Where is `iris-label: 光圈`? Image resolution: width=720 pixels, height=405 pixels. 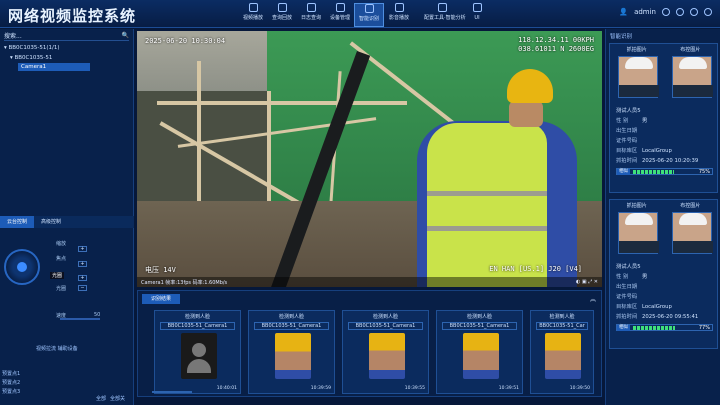 iris-label: 光圈 is located at coordinates (61, 289).